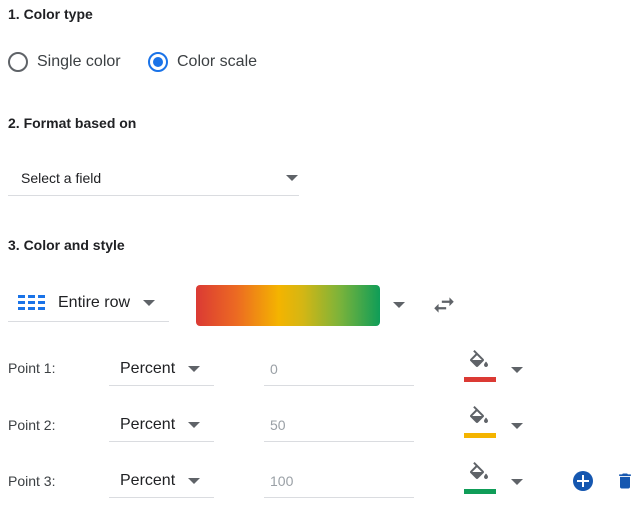 Image resolution: width=639 pixels, height=507 pixels. What do you see at coordinates (288, 305) in the screenshot?
I see `color-scale-gradient` at bounding box center [288, 305].